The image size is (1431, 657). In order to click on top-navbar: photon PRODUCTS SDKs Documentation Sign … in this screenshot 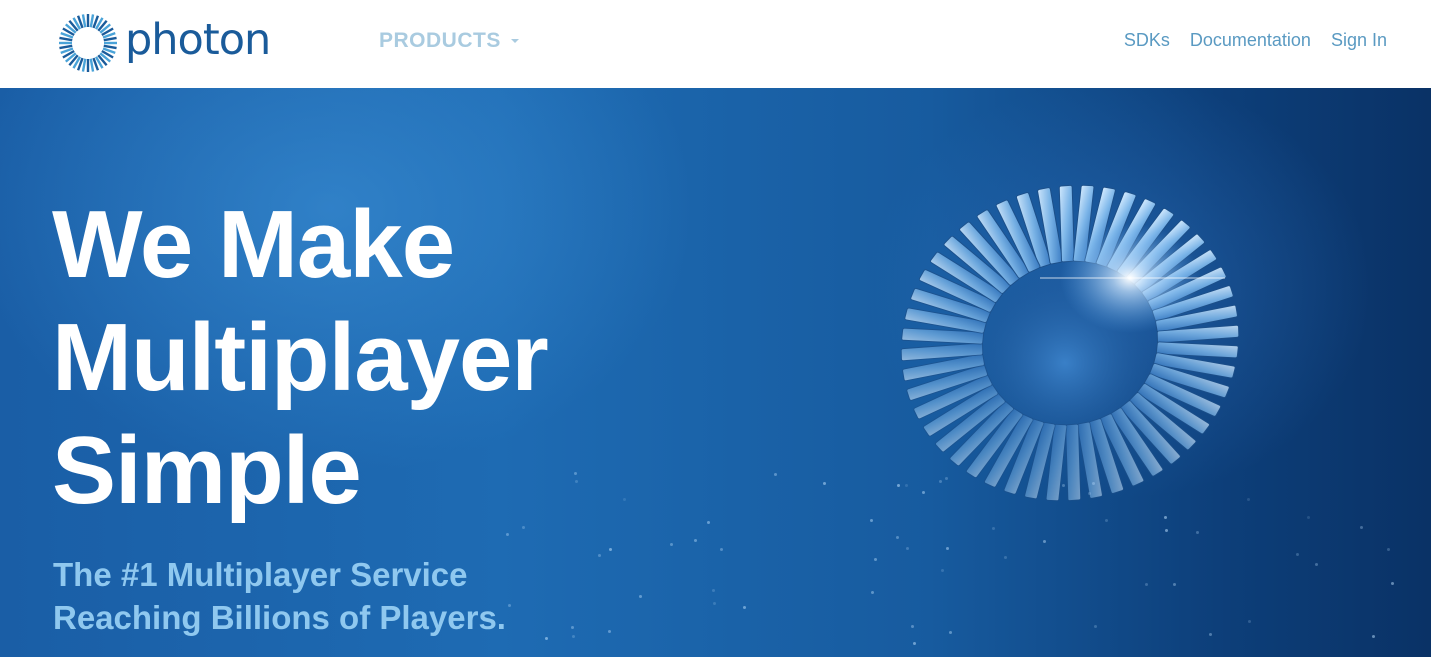, I will do `click(715, 44)`.